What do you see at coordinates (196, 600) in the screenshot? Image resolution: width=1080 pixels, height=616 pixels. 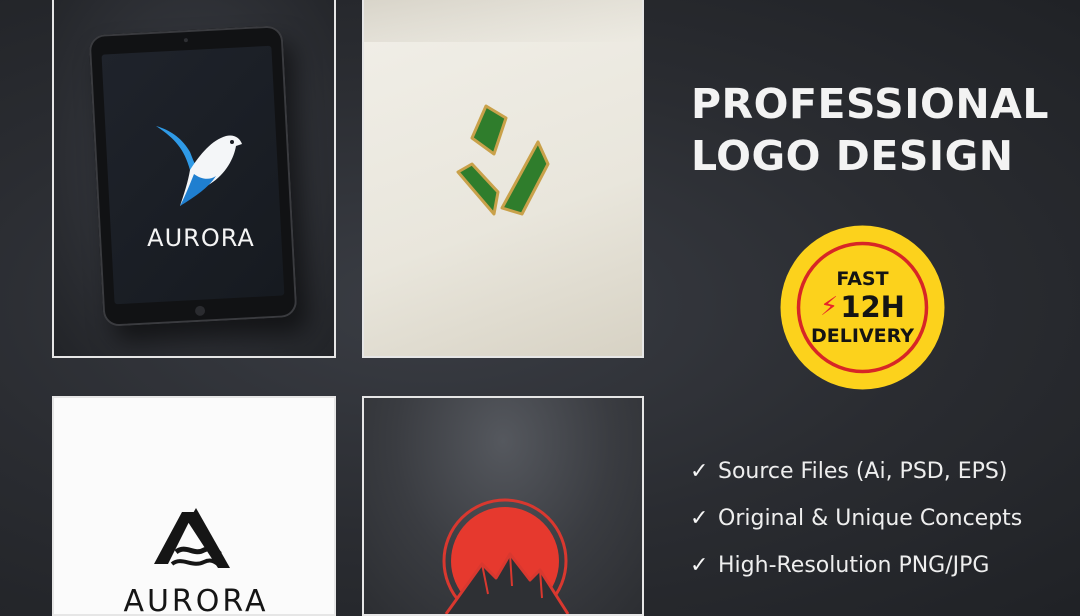 I see `white-brand-text: AURORA` at bounding box center [196, 600].